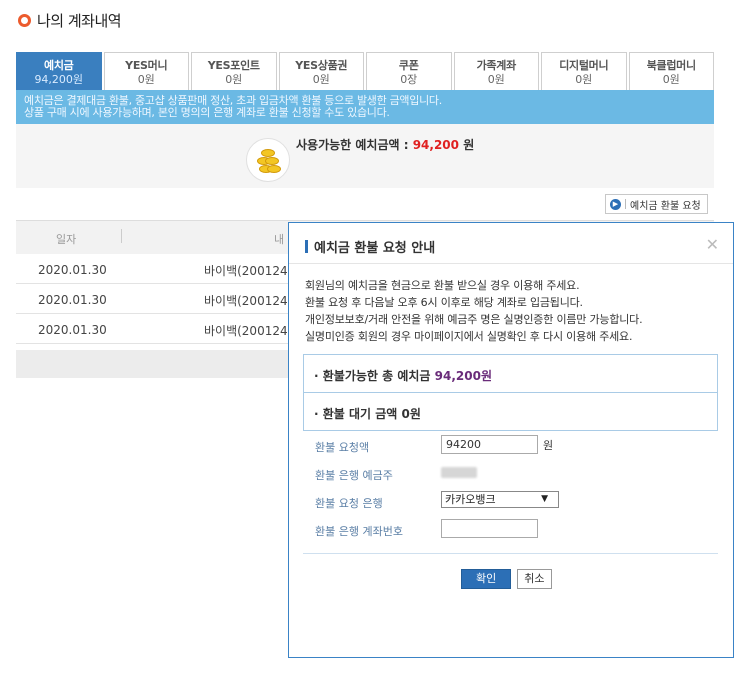 The image size is (743, 683). What do you see at coordinates (489, 528) in the screenshot?
I see `account-number-input` at bounding box center [489, 528].